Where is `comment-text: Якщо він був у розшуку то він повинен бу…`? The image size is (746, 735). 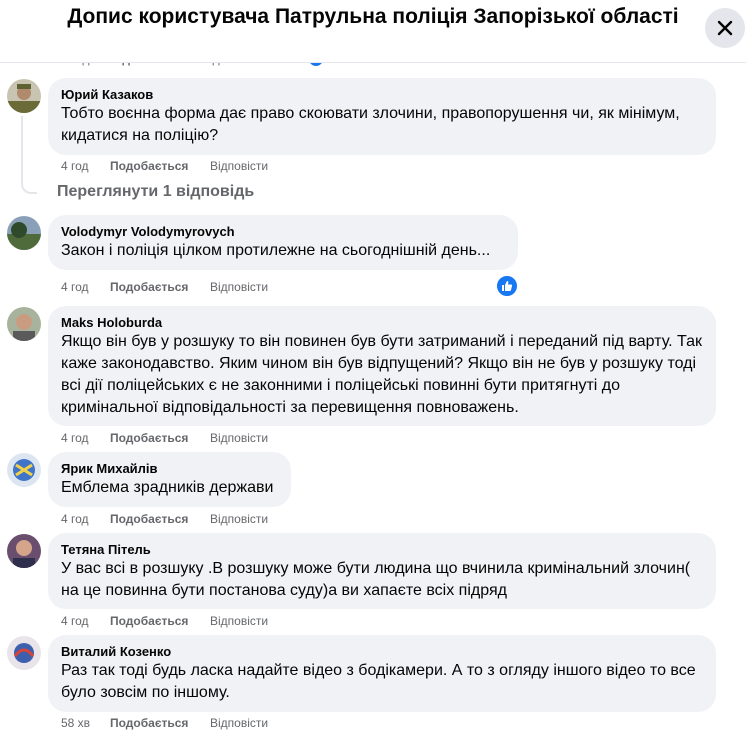
comment-text: Якщо він був у розшуку то він повинен бу… is located at coordinates (381, 374).